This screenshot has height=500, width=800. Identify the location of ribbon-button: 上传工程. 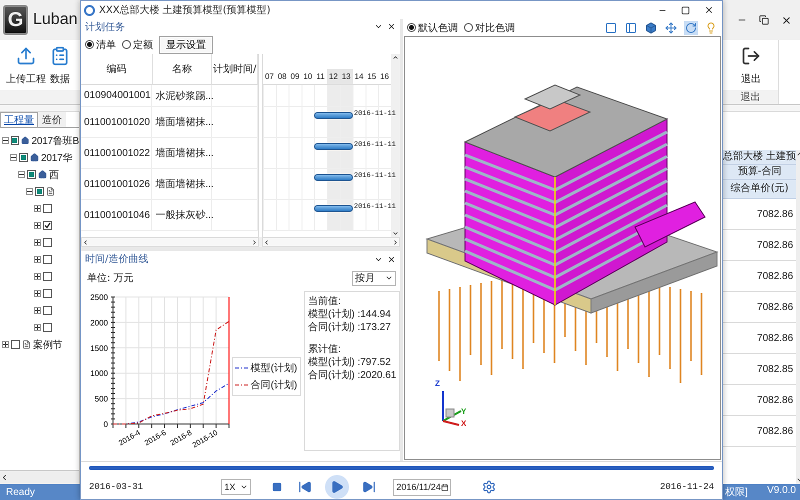
(26, 66).